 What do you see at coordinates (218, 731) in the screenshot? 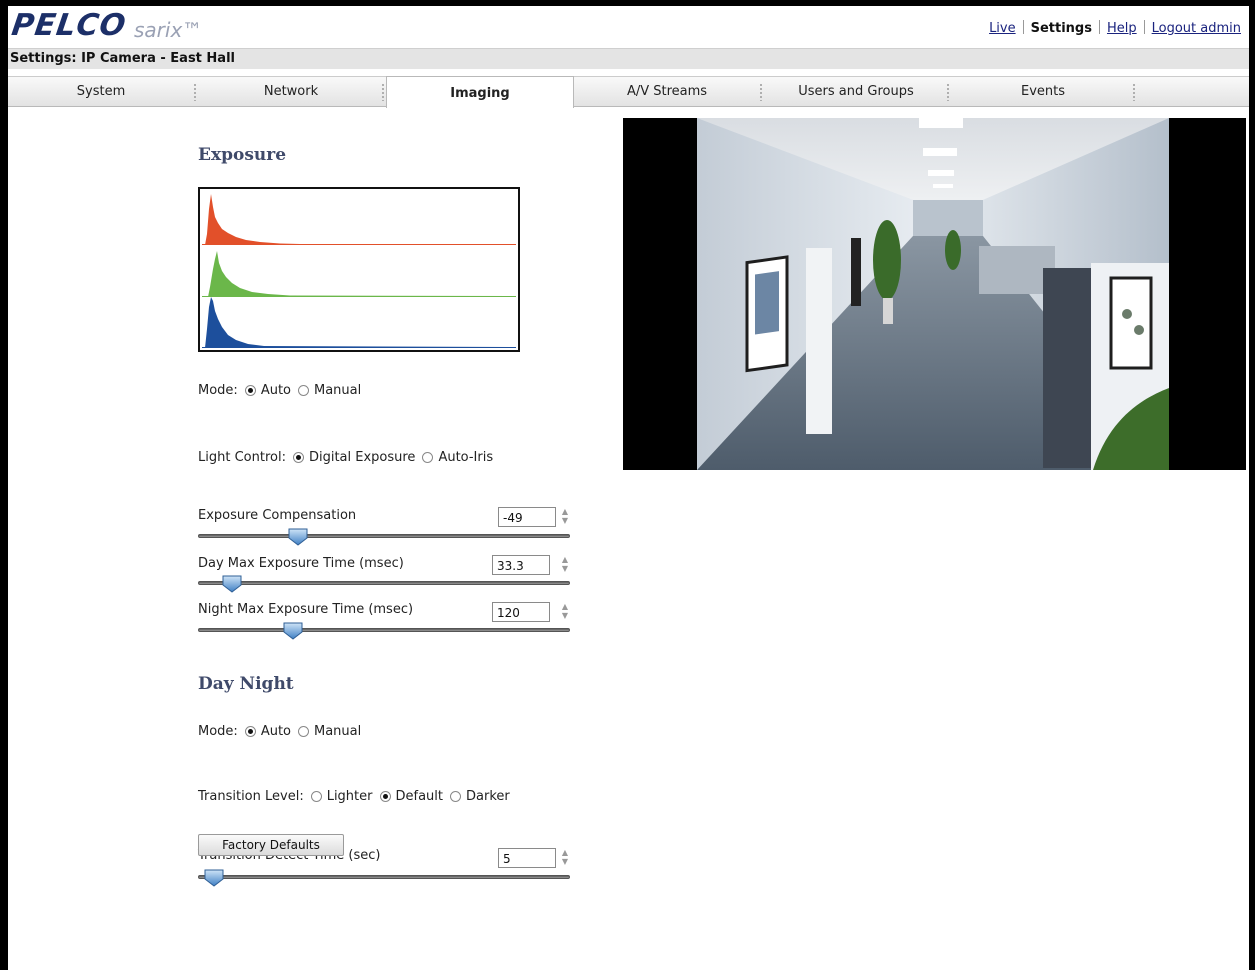
I see `day-night-mode-label: Mode:` at bounding box center [218, 731].